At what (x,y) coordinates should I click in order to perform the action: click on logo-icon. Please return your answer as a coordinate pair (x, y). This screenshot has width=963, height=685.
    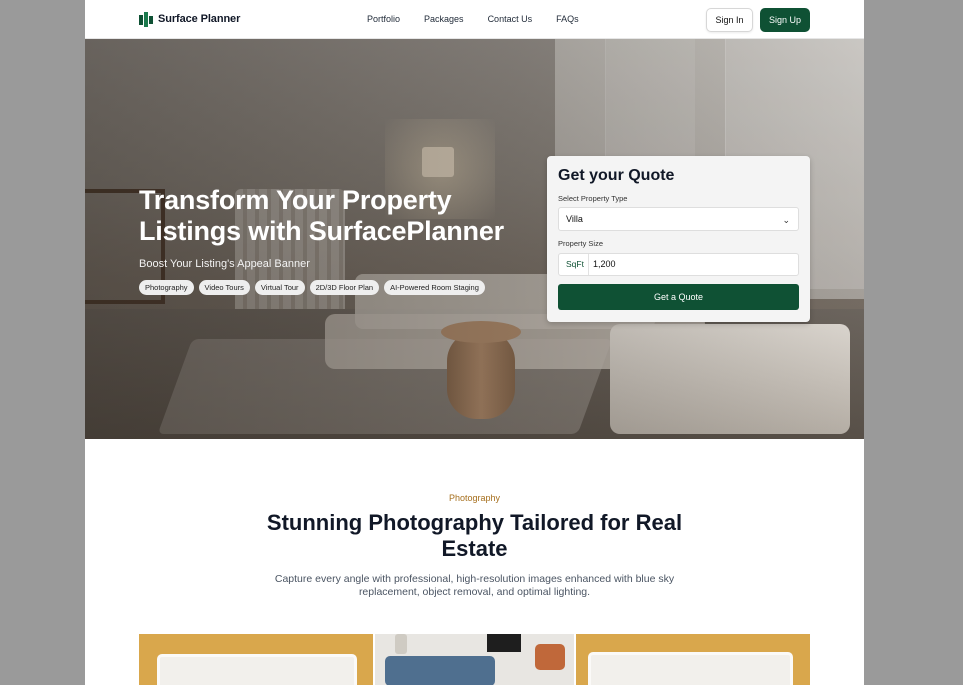
    Looking at the image, I should click on (146, 19).